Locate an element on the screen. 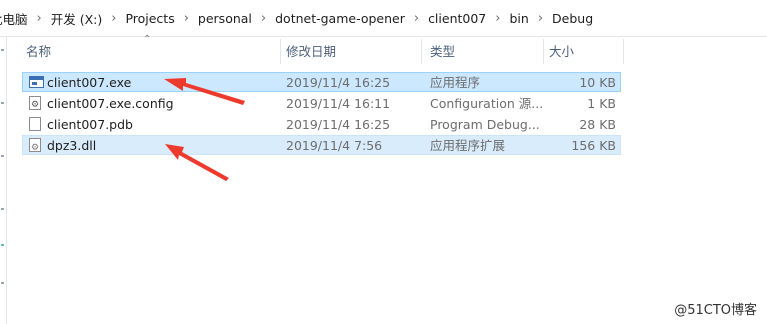  annotation-arrows is located at coordinates (204, 129).